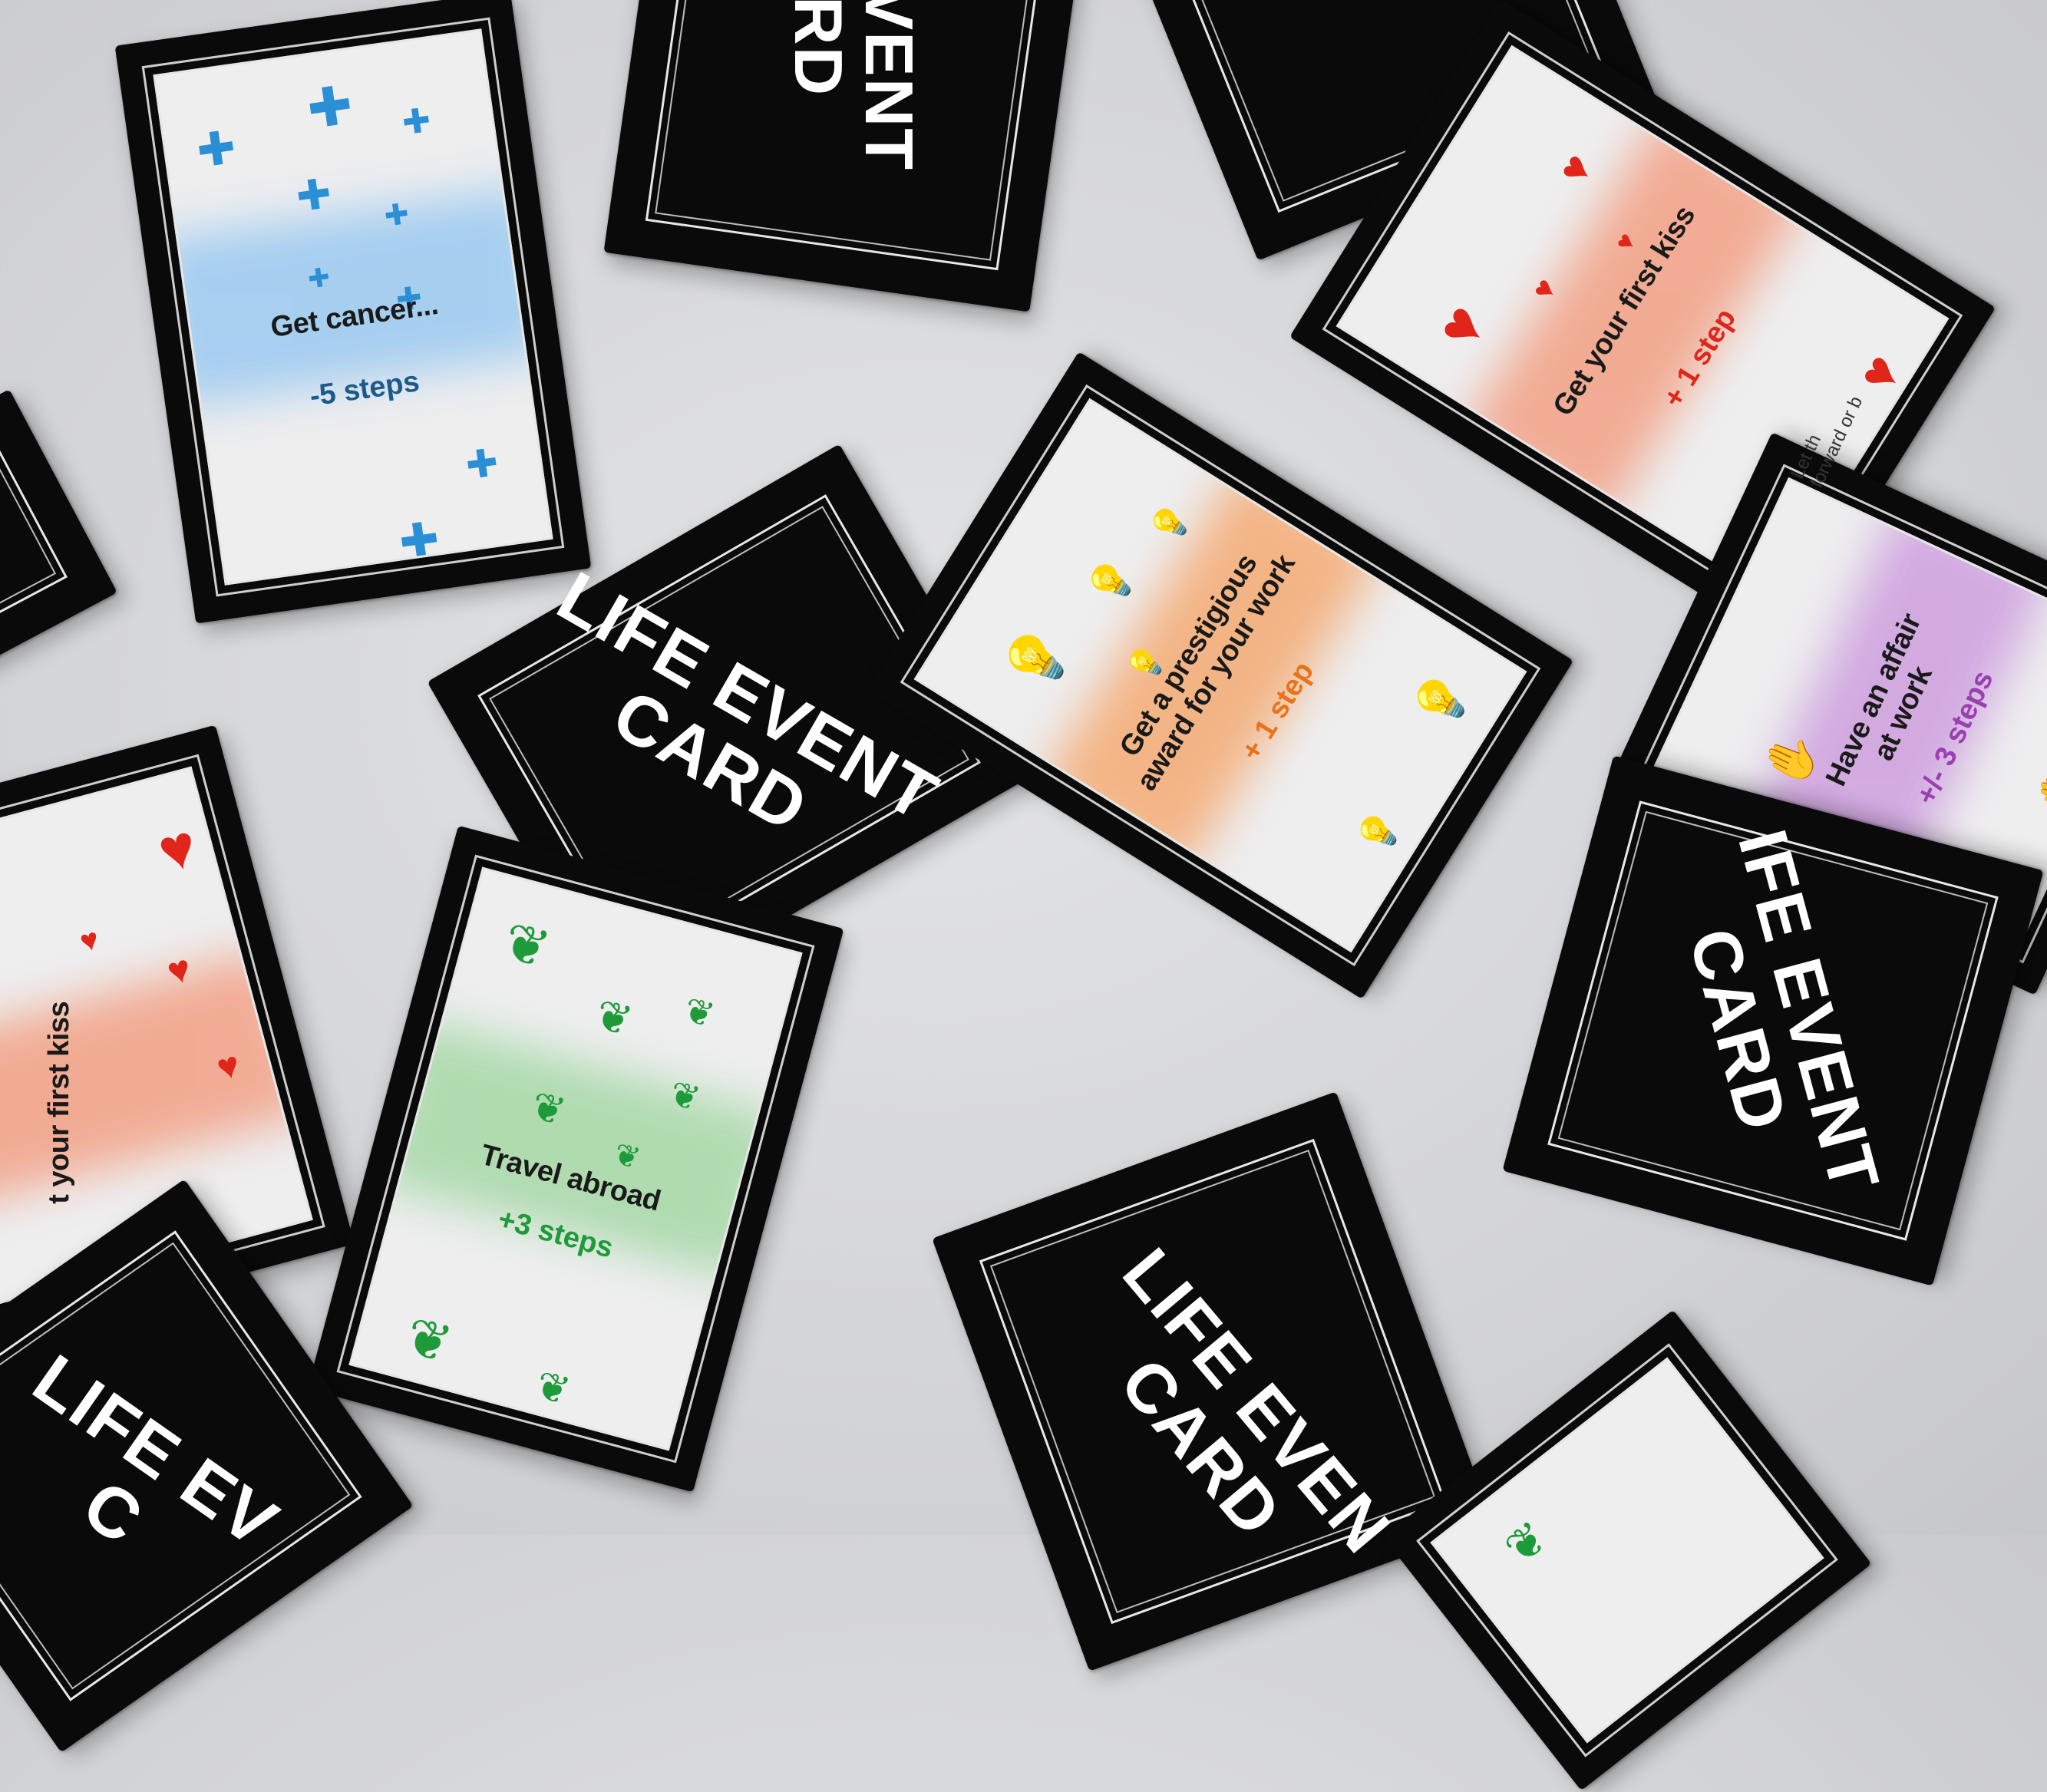 The height and width of the screenshot is (1792, 2047). Describe the element at coordinates (2038, 793) in the screenshot. I see `hand-icon: ✋` at that location.